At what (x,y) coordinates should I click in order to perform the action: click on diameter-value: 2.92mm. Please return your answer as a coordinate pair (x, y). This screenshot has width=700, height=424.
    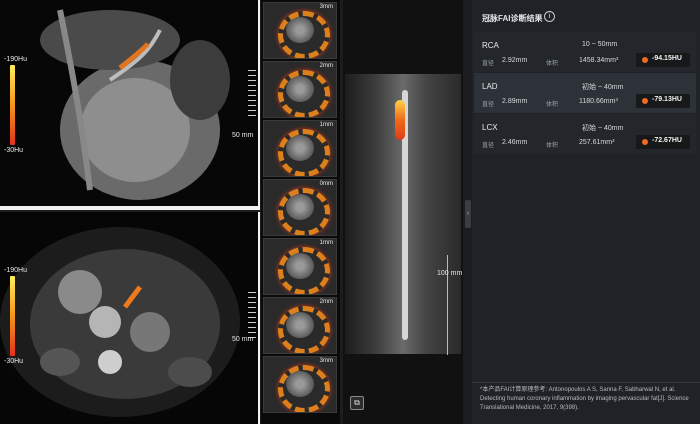
    Looking at the image, I should click on (515, 60).